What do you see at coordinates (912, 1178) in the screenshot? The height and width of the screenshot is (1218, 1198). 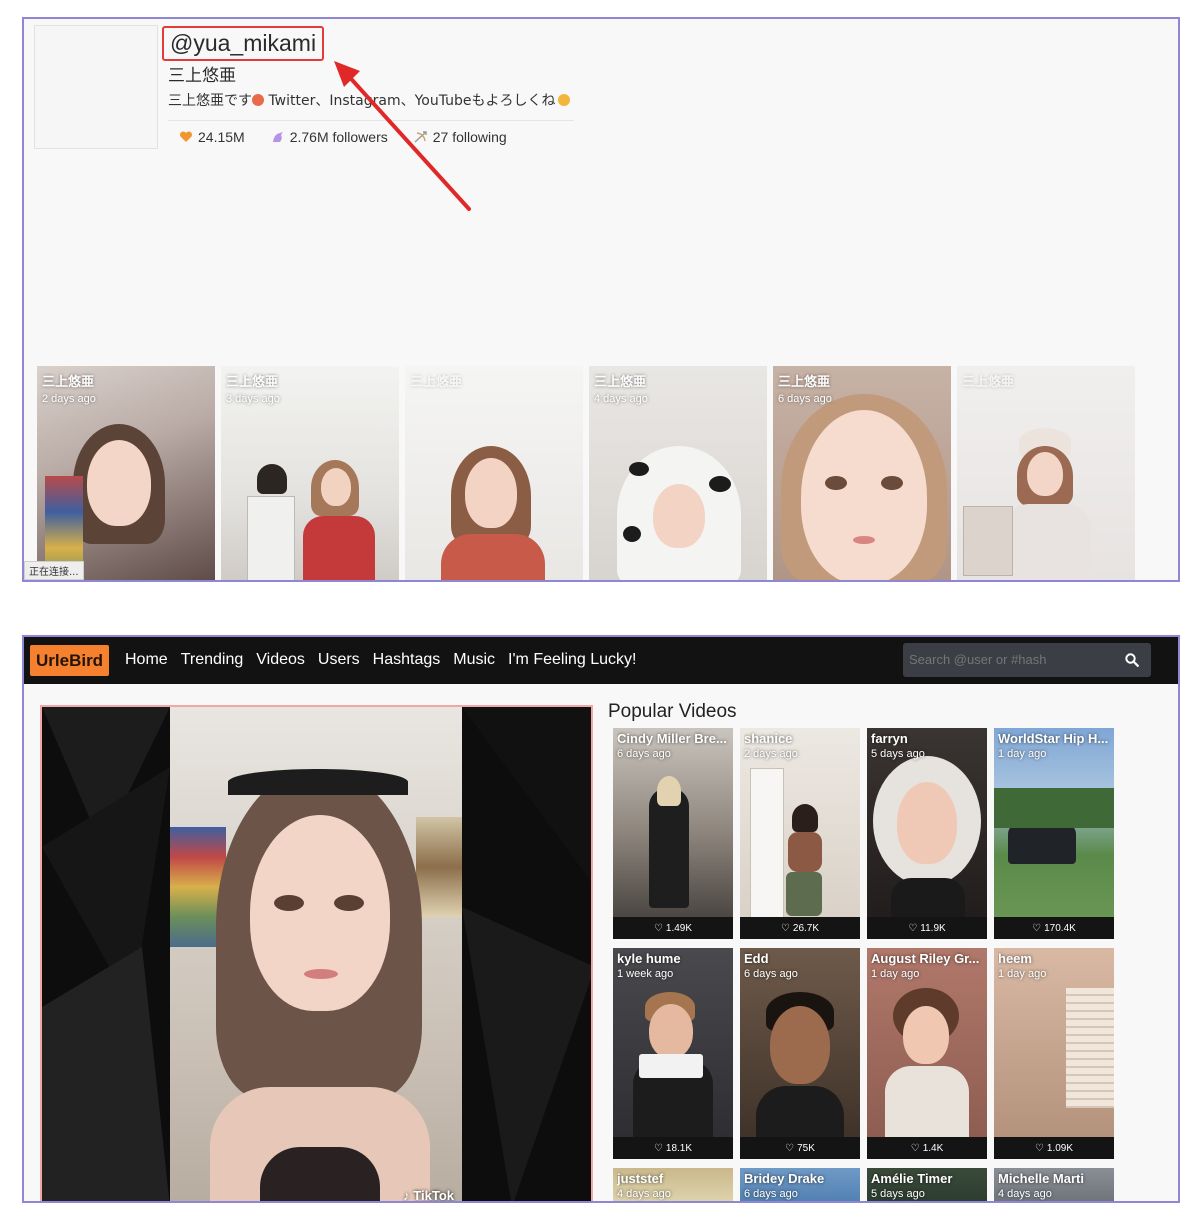 I see `video-author: Amélie Timer` at bounding box center [912, 1178].